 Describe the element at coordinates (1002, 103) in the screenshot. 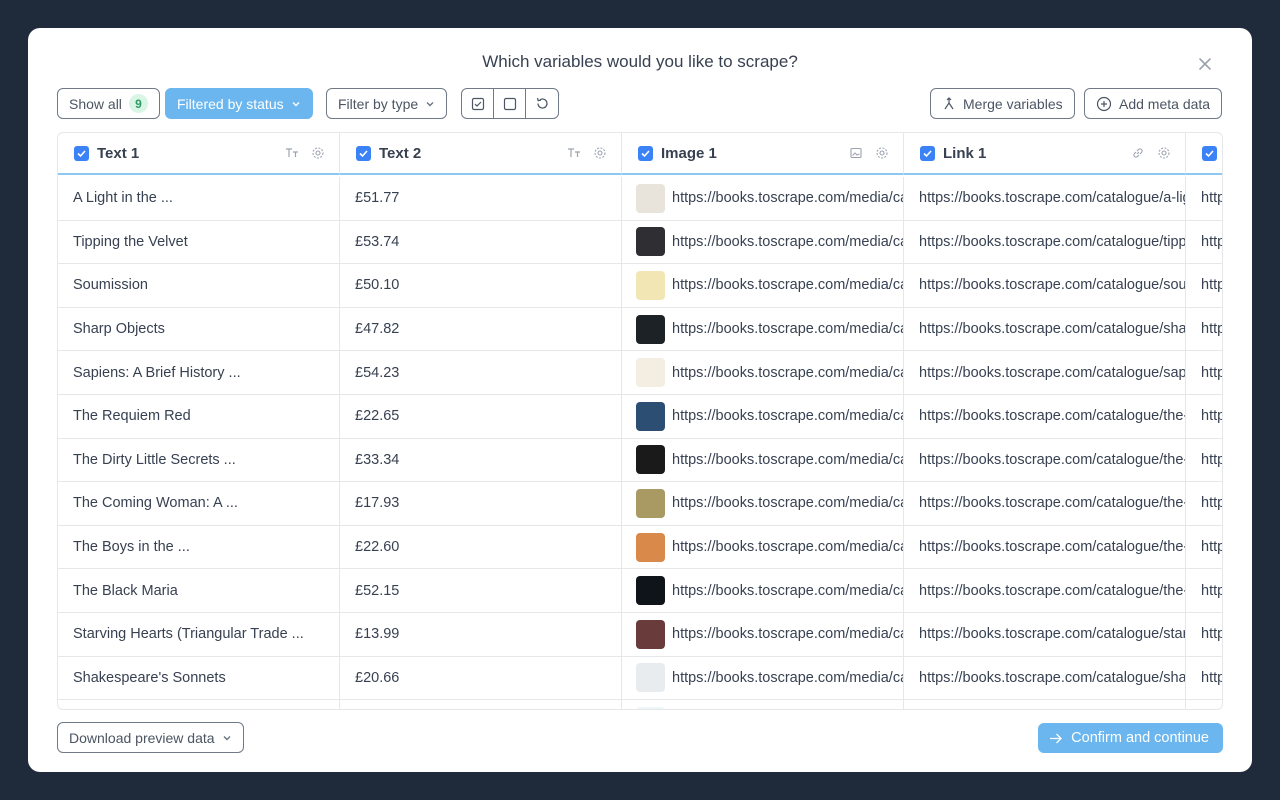

I see `merge-variables-button: Merge variables` at that location.